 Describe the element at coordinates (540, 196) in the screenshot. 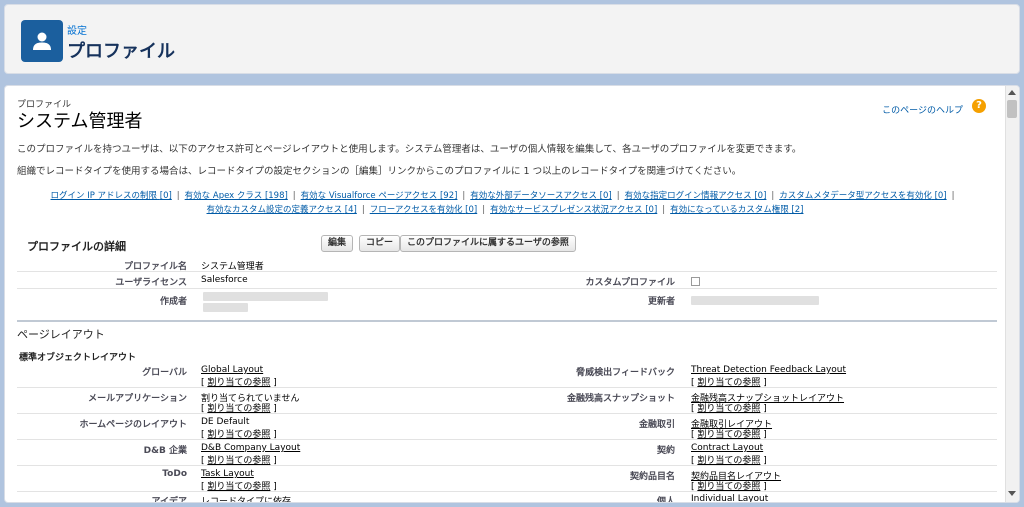

I see `quick-link-external-data: 有効な外部データソースアクセス [0]` at that location.